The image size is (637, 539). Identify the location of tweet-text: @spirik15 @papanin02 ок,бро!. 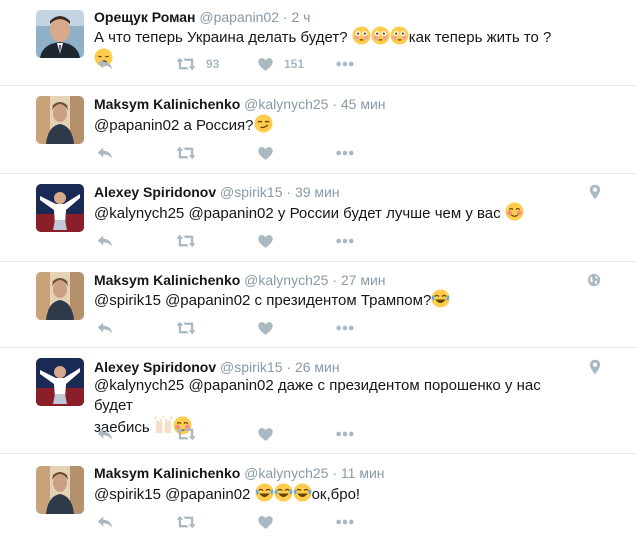
(329, 494).